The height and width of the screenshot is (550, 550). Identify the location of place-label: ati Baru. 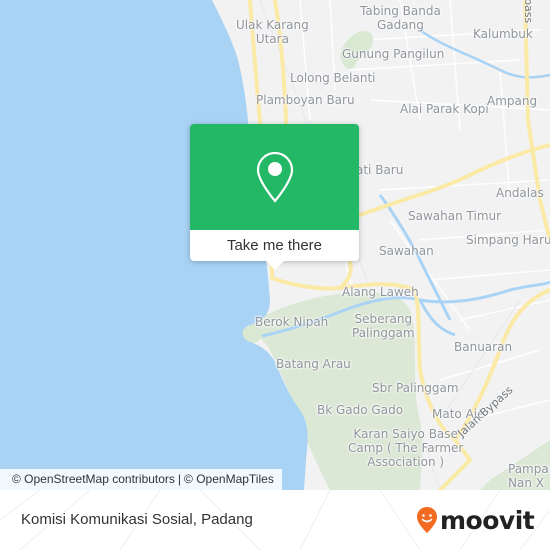
(380, 170).